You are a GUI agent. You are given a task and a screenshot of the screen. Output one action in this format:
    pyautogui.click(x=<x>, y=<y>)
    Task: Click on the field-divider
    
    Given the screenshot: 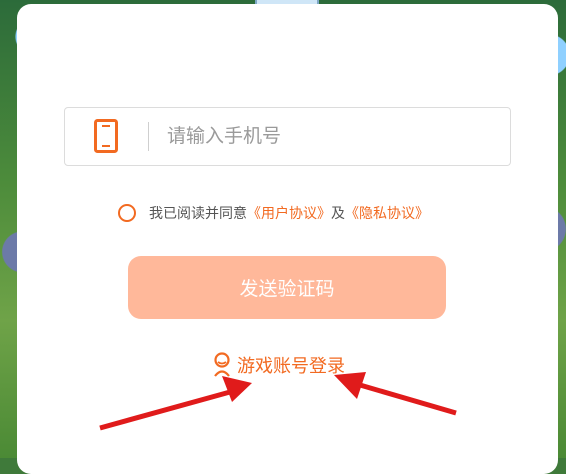 What is the action you would take?
    pyautogui.click(x=148, y=136)
    